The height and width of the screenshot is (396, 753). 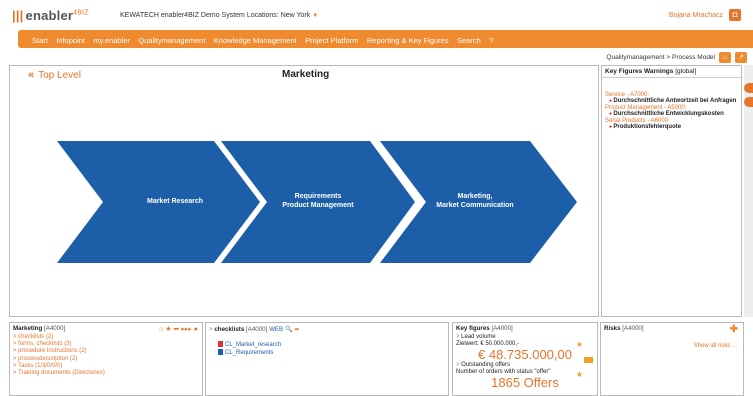 I want to click on nav-item-1: Infopoint, so click(x=70, y=41).